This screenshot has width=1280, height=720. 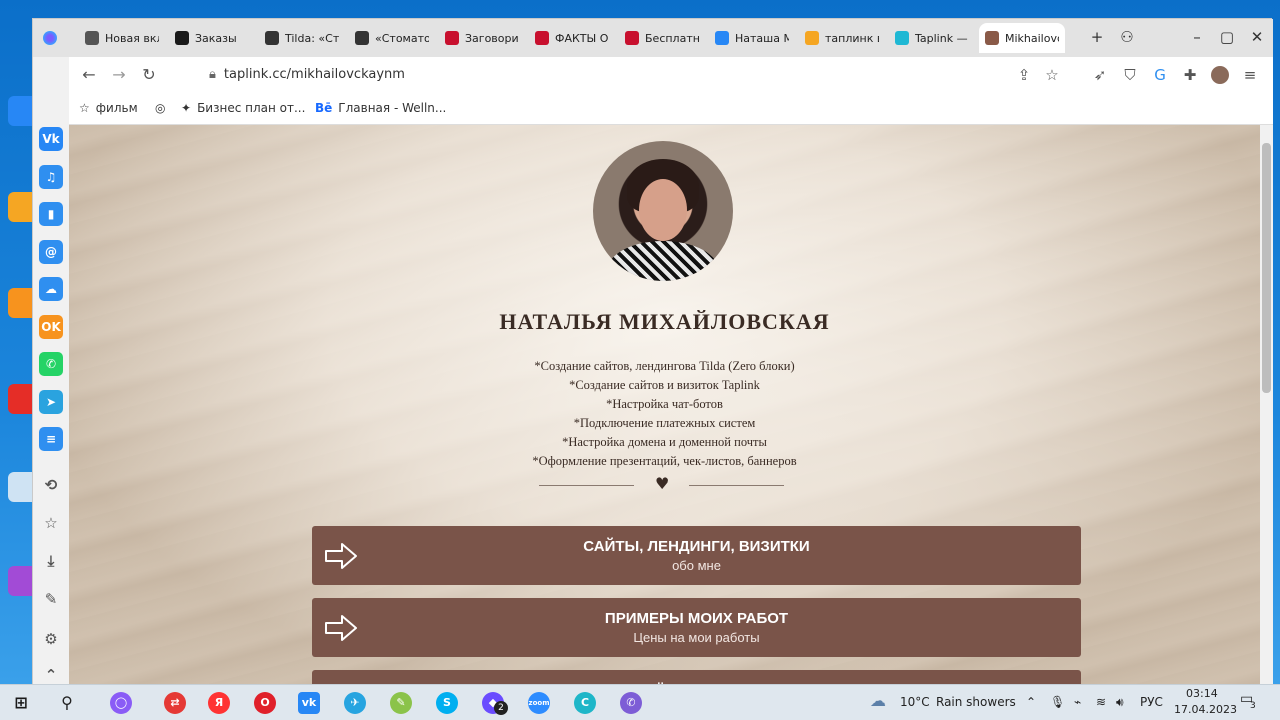 What do you see at coordinates (1100, 75) in the screenshot?
I see `rocket-icon: ➶` at bounding box center [1100, 75].